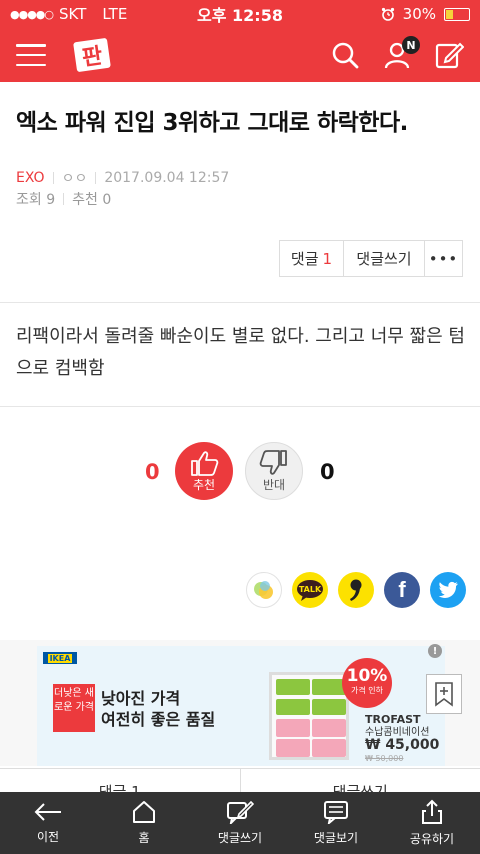  Describe the element at coordinates (32, 14) in the screenshot. I see `signal-strength: ●●●●○` at that location.